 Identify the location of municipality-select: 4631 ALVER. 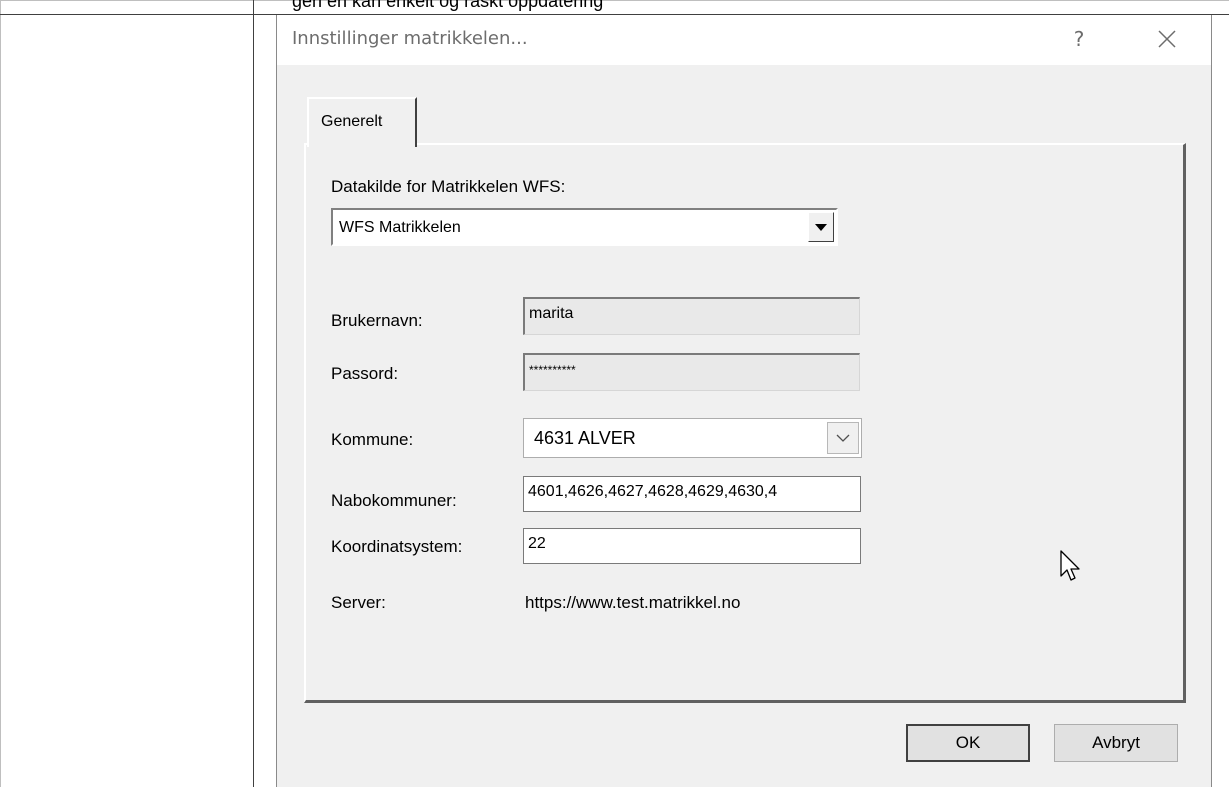
(692, 438).